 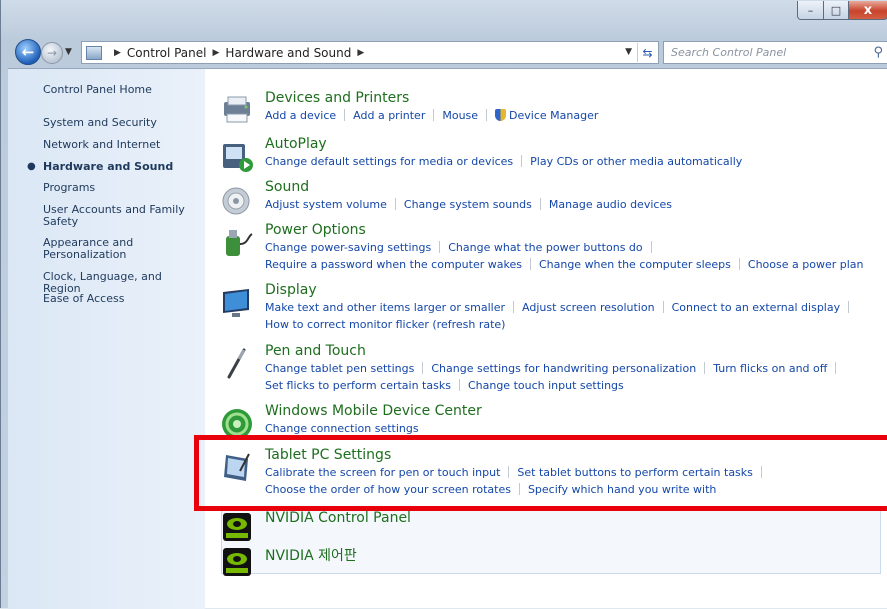 What do you see at coordinates (236, 201) in the screenshot?
I see `speaker-icon` at bounding box center [236, 201].